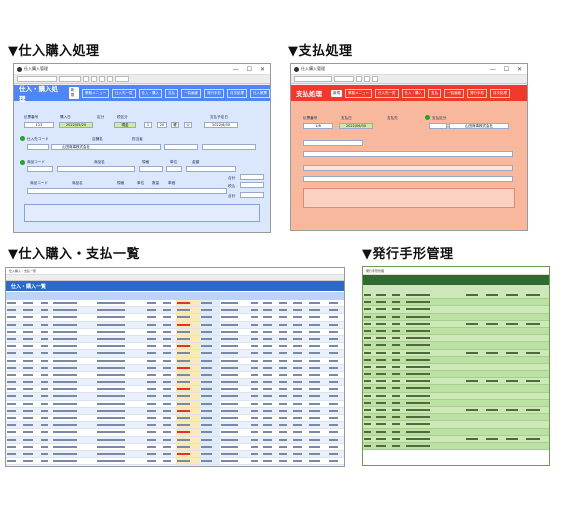 Image resolution: width=567 pixels, height=505 pixels. Describe the element at coordinates (127, 191) in the screenshot. I see `detail-row` at that location.